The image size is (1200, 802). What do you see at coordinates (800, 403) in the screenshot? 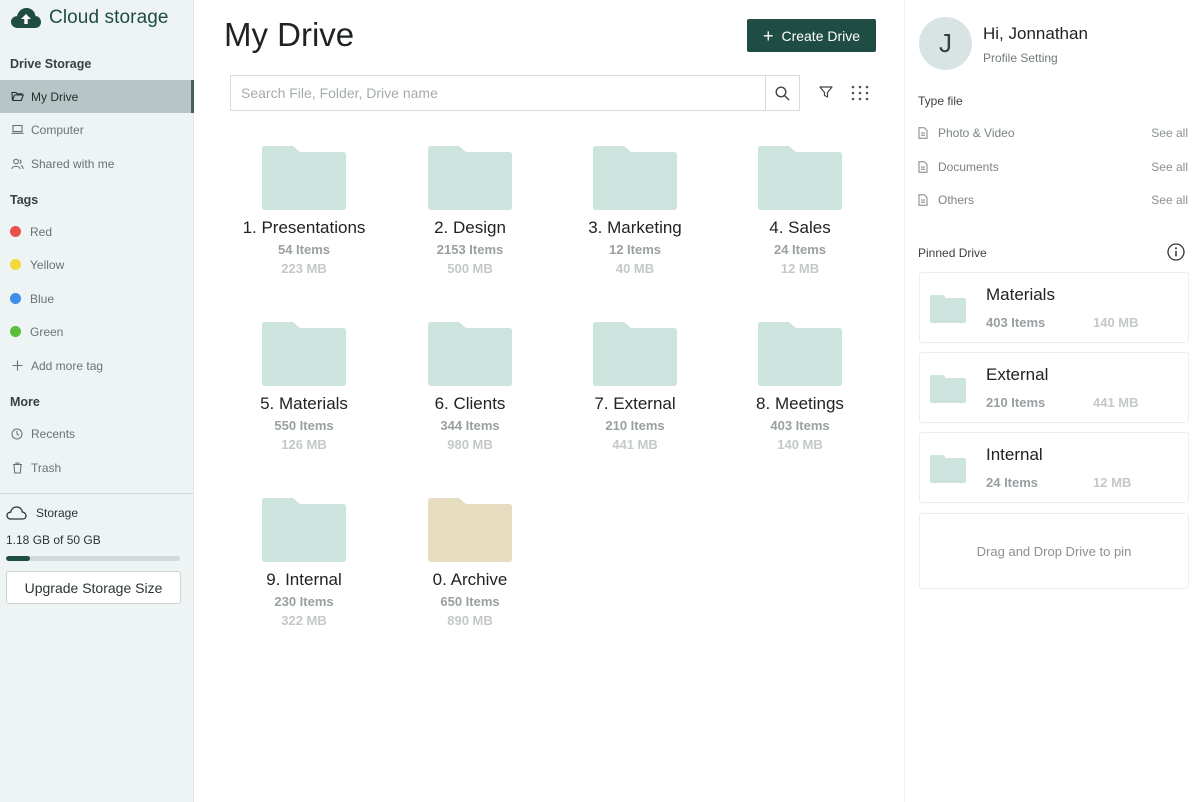
I see `folder-name: 8. Meetings` at bounding box center [800, 403].